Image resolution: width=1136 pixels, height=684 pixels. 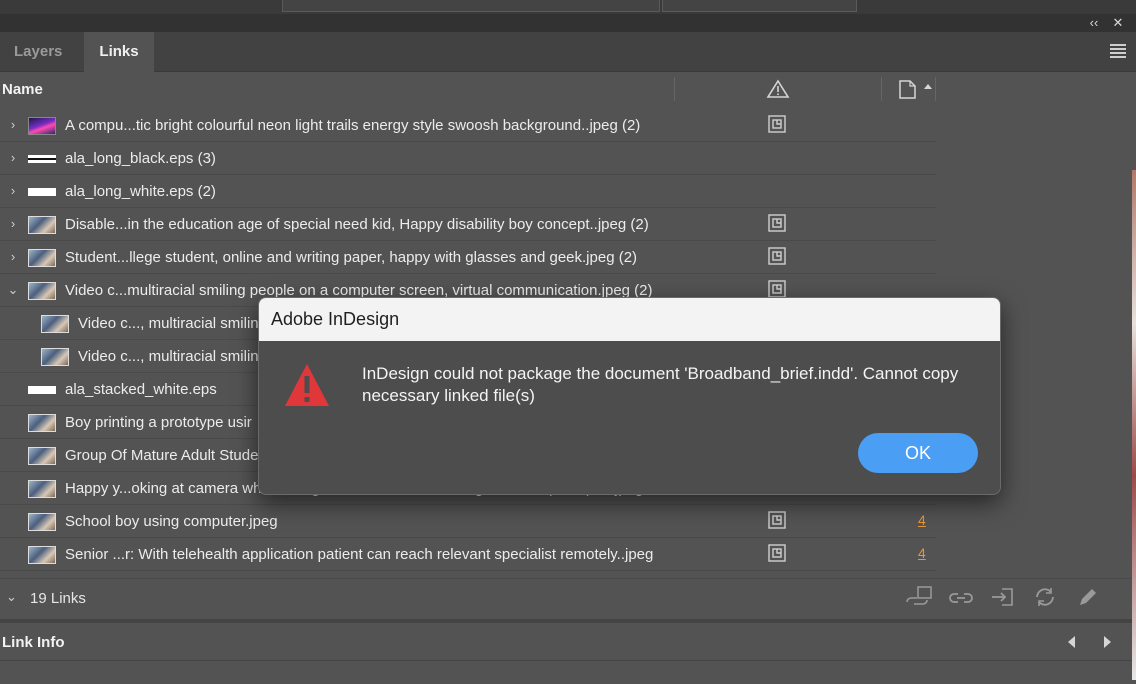 I want to click on name-column-header: Name, so click(x=22, y=89).